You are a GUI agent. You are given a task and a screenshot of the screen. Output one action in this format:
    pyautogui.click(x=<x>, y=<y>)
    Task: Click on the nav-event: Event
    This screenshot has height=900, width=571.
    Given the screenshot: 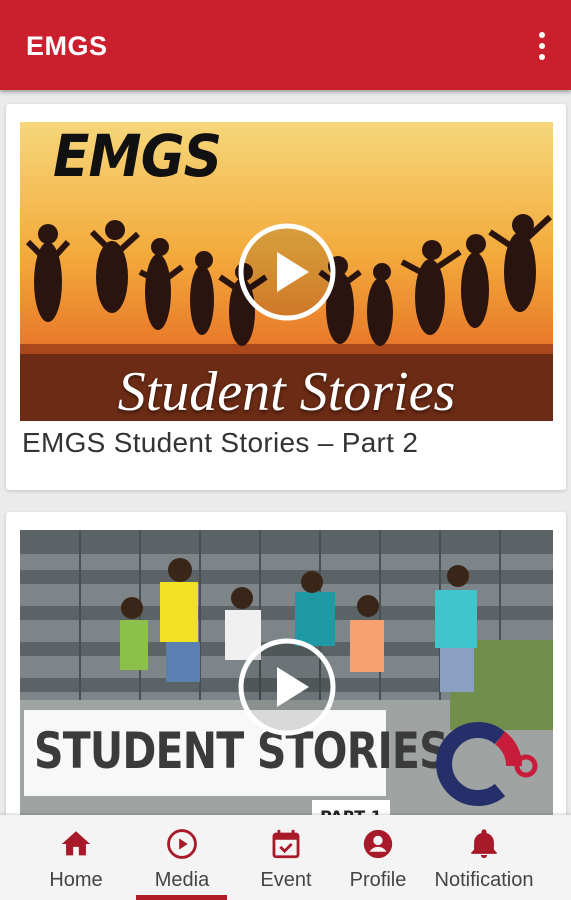 What is the action you would take?
    pyautogui.click(x=286, y=857)
    